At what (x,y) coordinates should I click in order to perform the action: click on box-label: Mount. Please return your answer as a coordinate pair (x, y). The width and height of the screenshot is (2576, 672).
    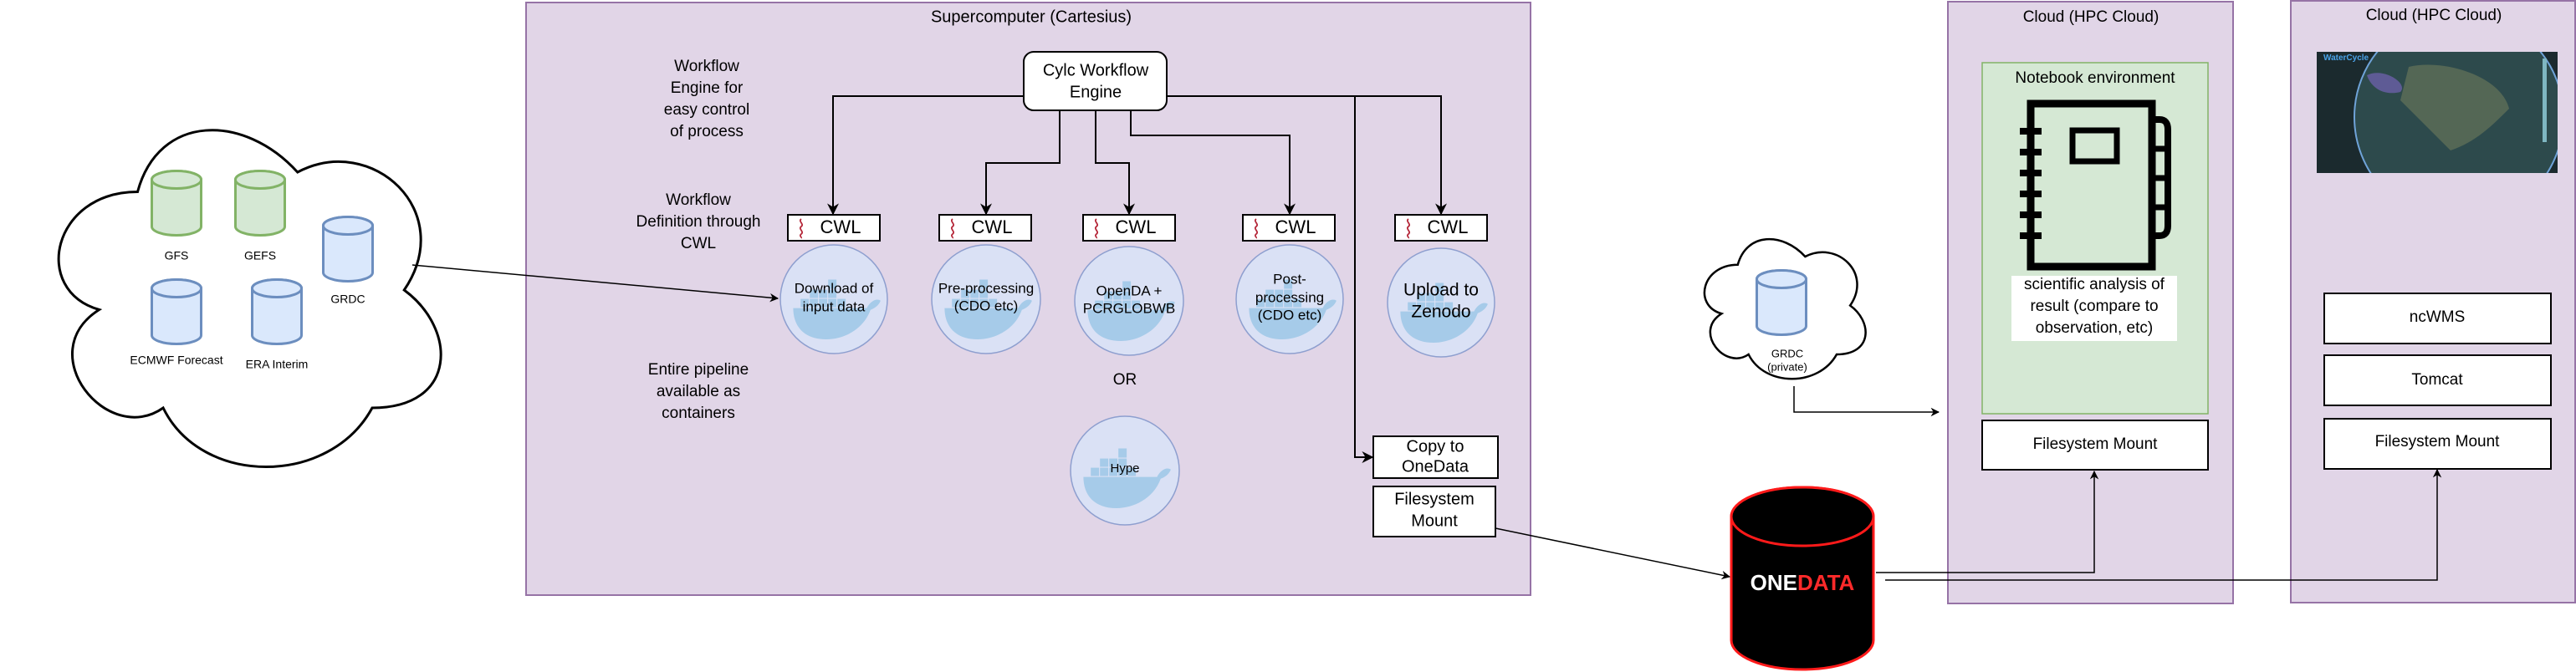
    Looking at the image, I should click on (1434, 521).